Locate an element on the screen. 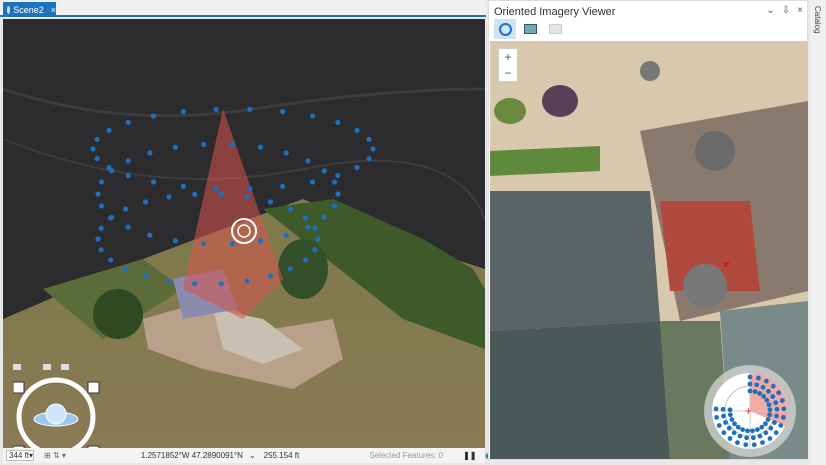  view-tools-icon: ⊞ ⇅ ▾ is located at coordinates (55, 455).